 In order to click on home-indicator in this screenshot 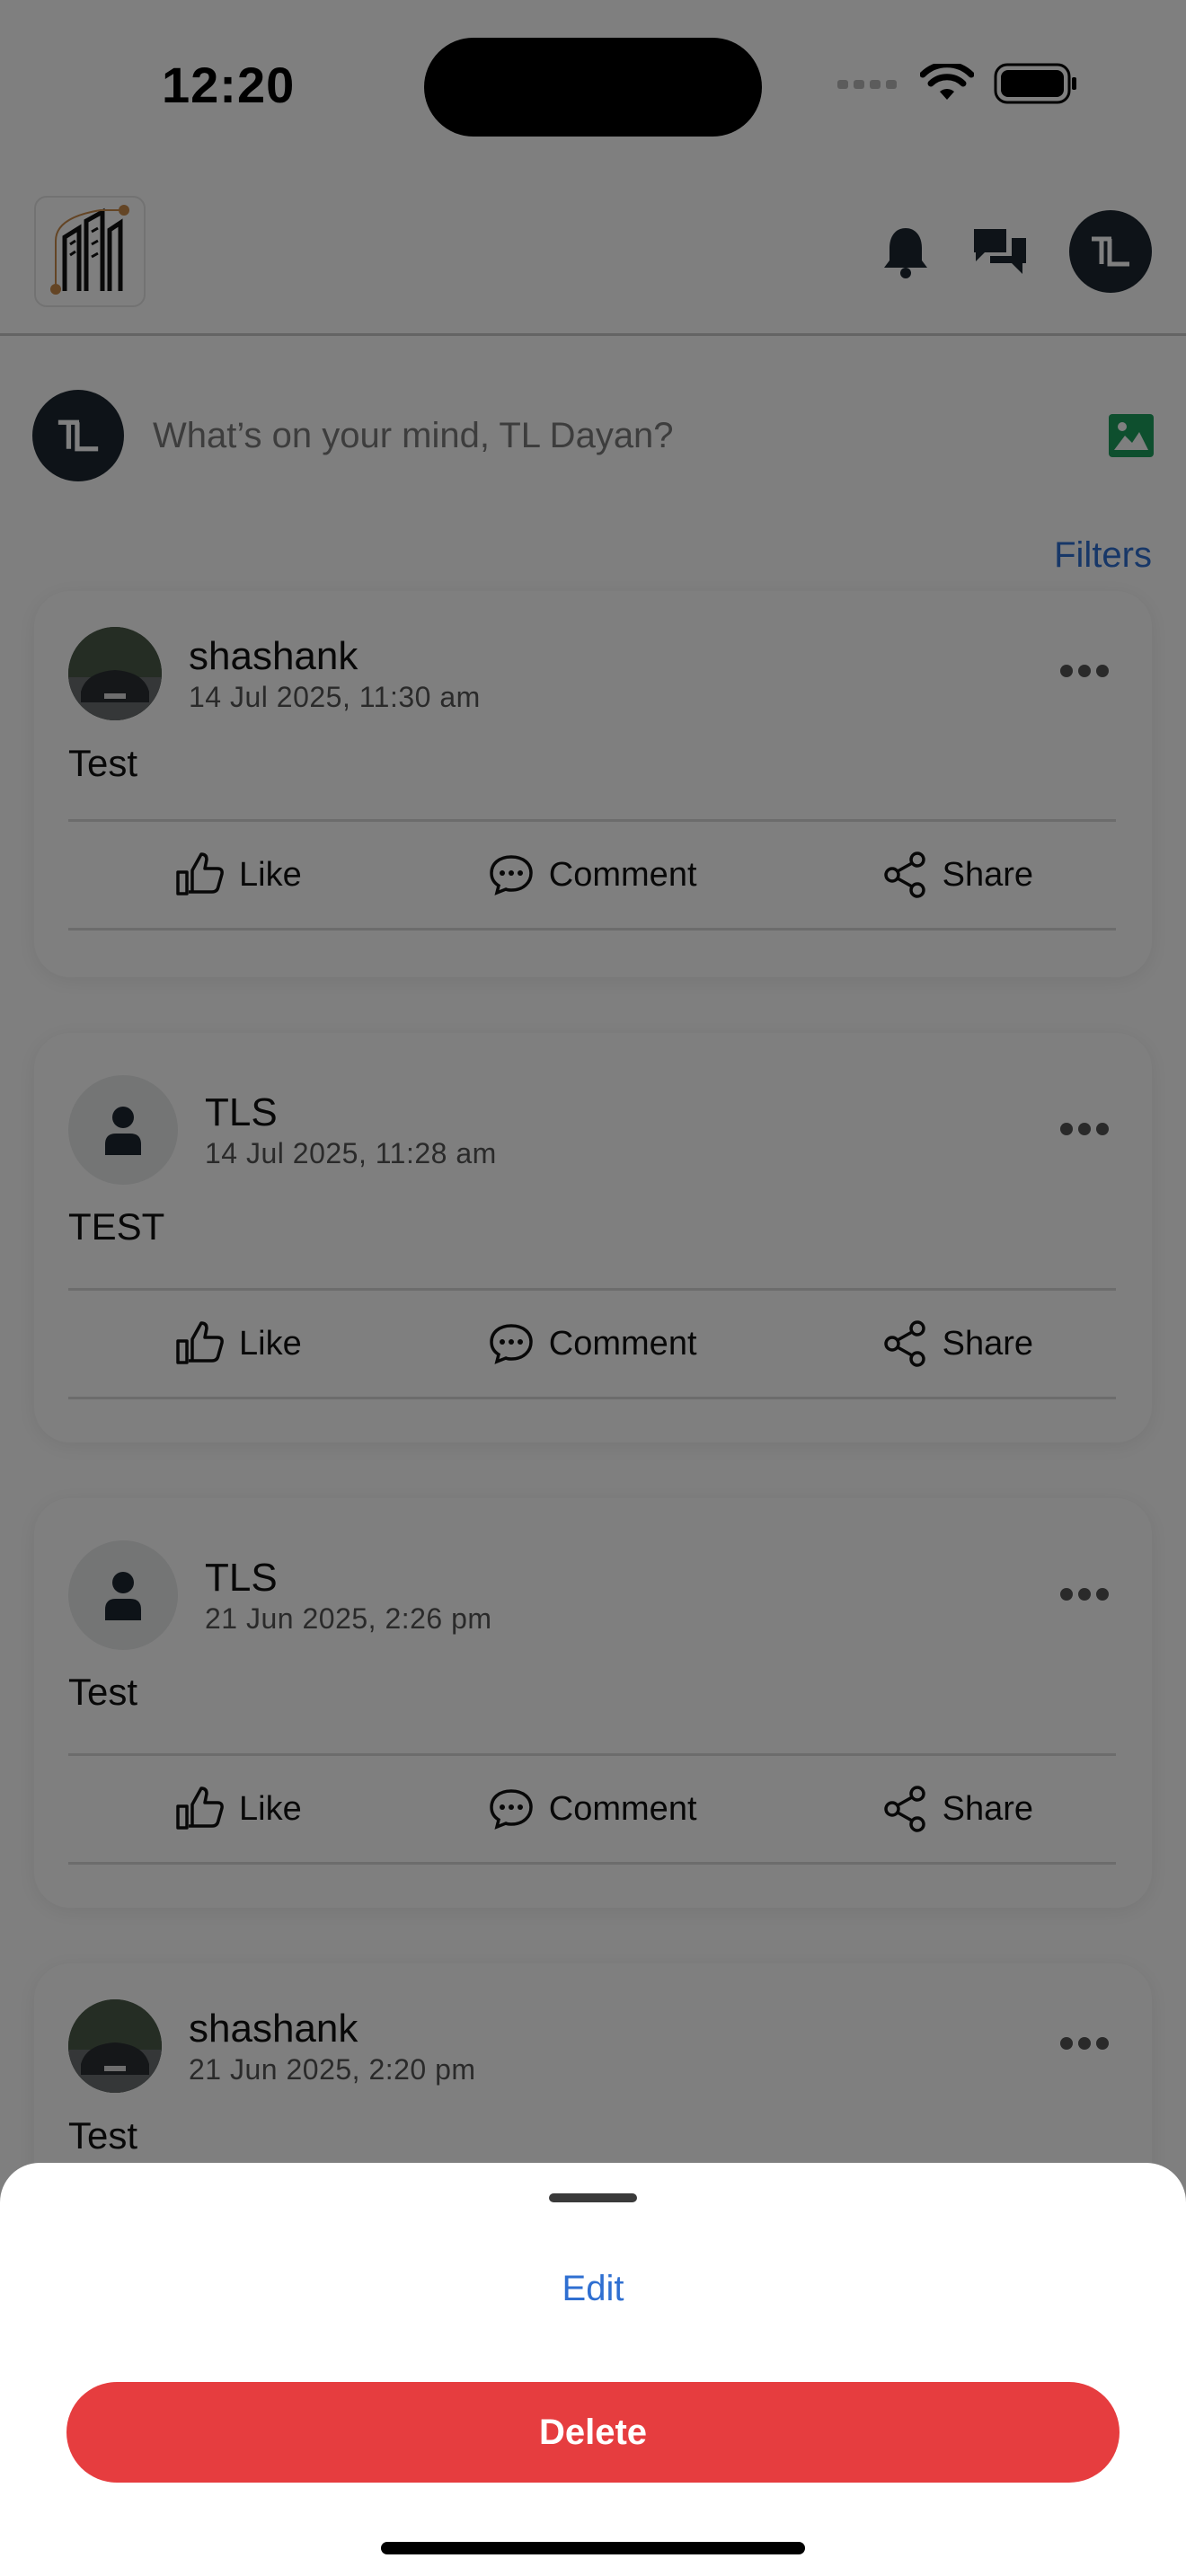, I will do `click(593, 2548)`.